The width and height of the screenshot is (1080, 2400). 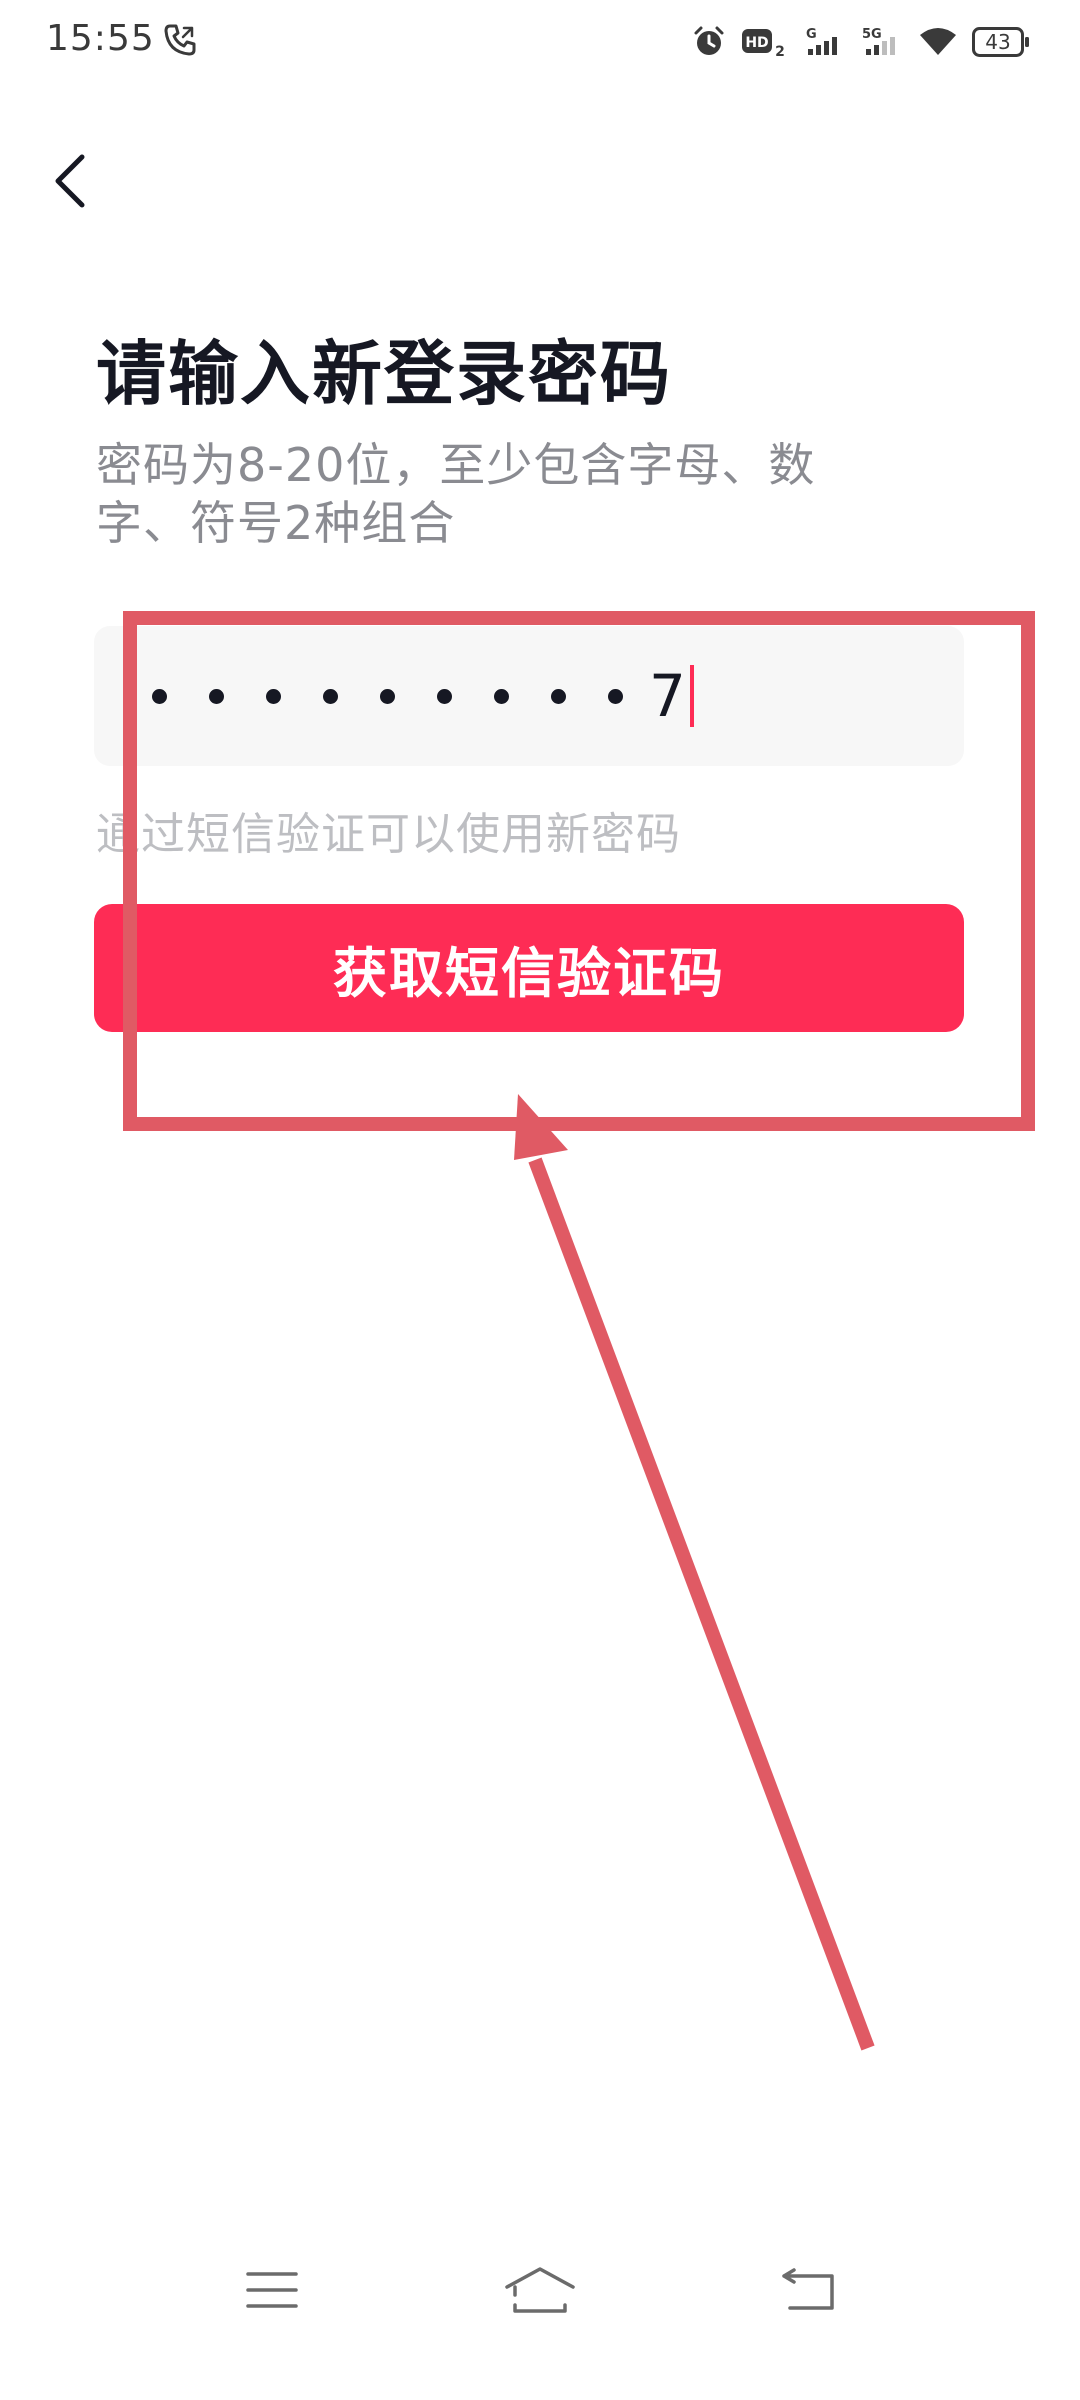 What do you see at coordinates (756, 43) in the screenshot?
I see `hd-label: HD` at bounding box center [756, 43].